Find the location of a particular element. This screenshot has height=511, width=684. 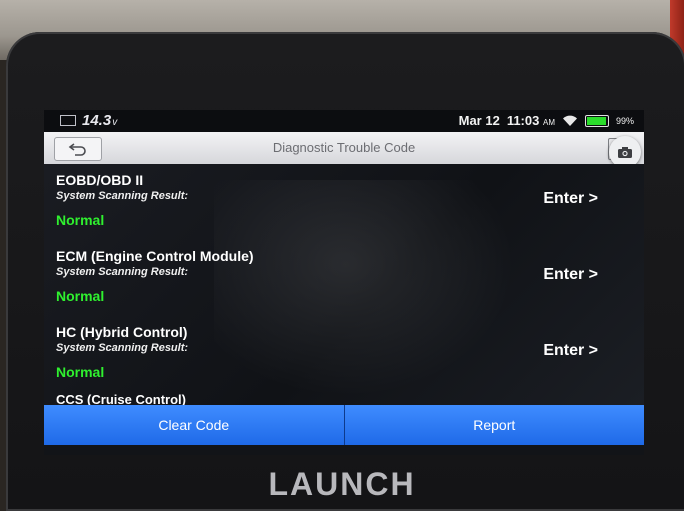

system-name: HC (Hybrid Control) is located at coordinates (122, 332).